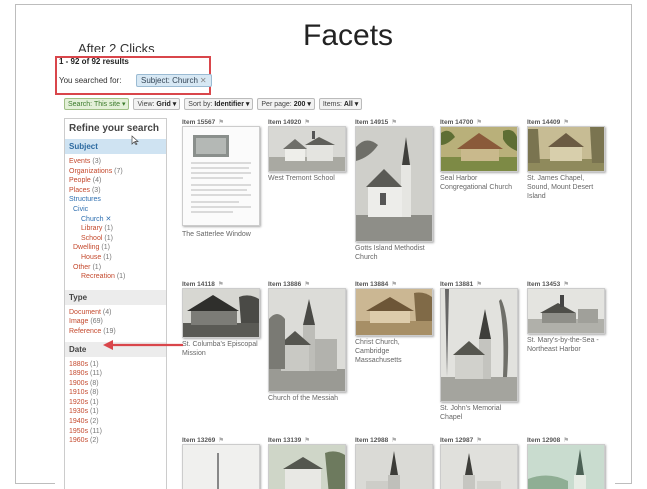 This screenshot has height=489, width=647. I want to click on grid-item: Item 14920 ⚑ West Tremont School, so click(308, 150).